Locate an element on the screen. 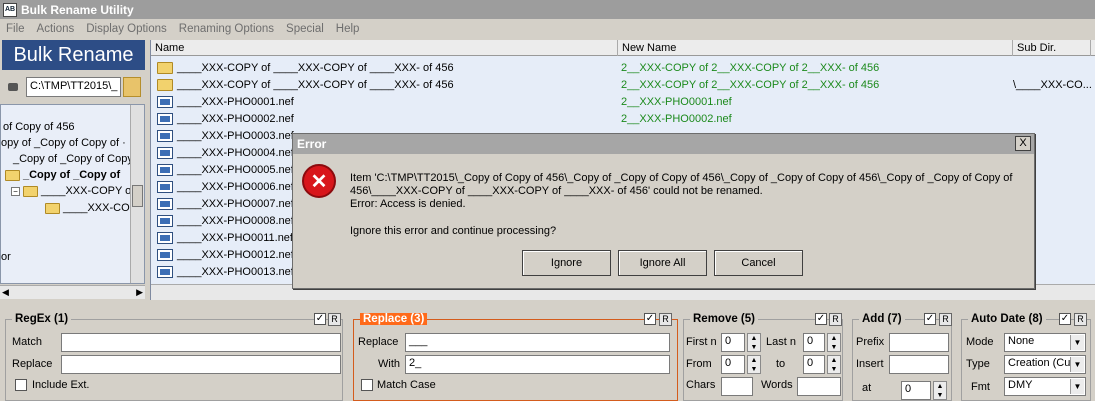  column-sub-dir: Sub Dir. is located at coordinates (1052, 48).